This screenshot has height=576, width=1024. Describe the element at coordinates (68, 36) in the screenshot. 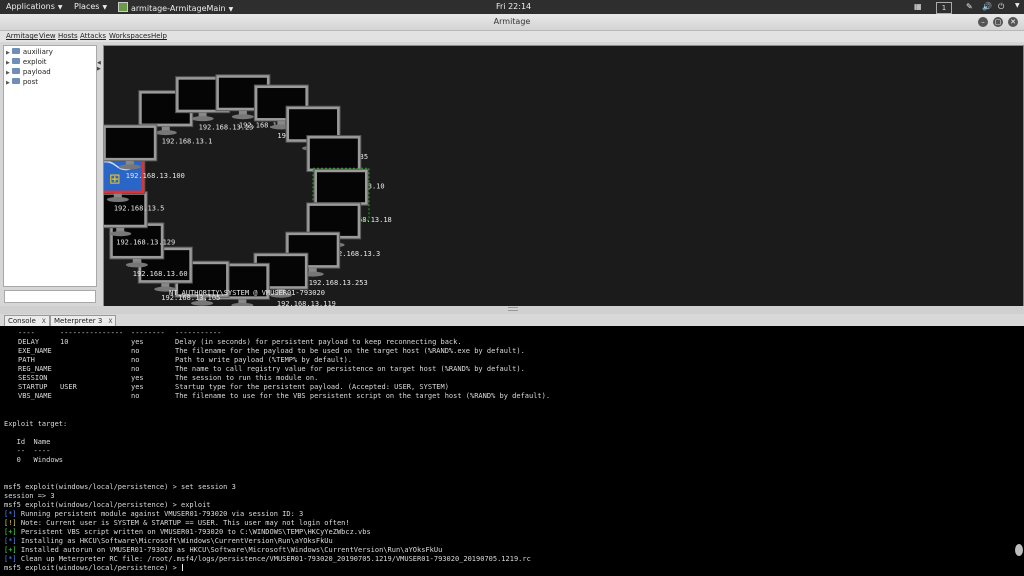

I see `menu-hosts: Hosts` at that location.